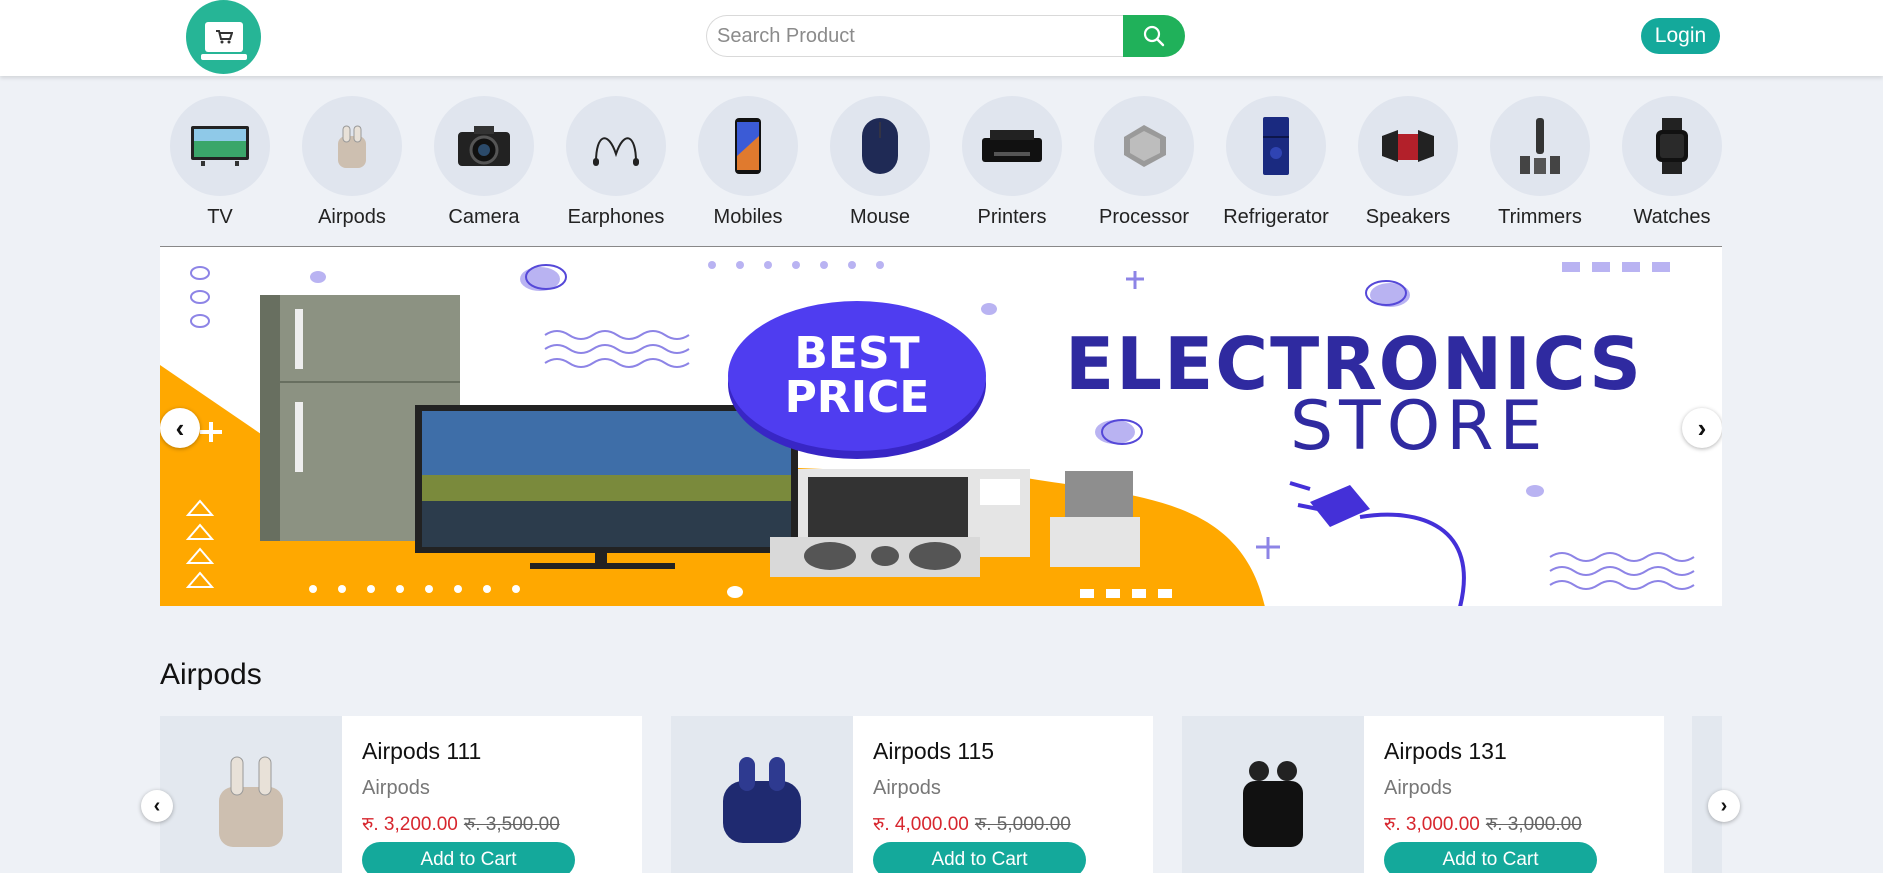  I want to click on search-button, so click(1154, 36).